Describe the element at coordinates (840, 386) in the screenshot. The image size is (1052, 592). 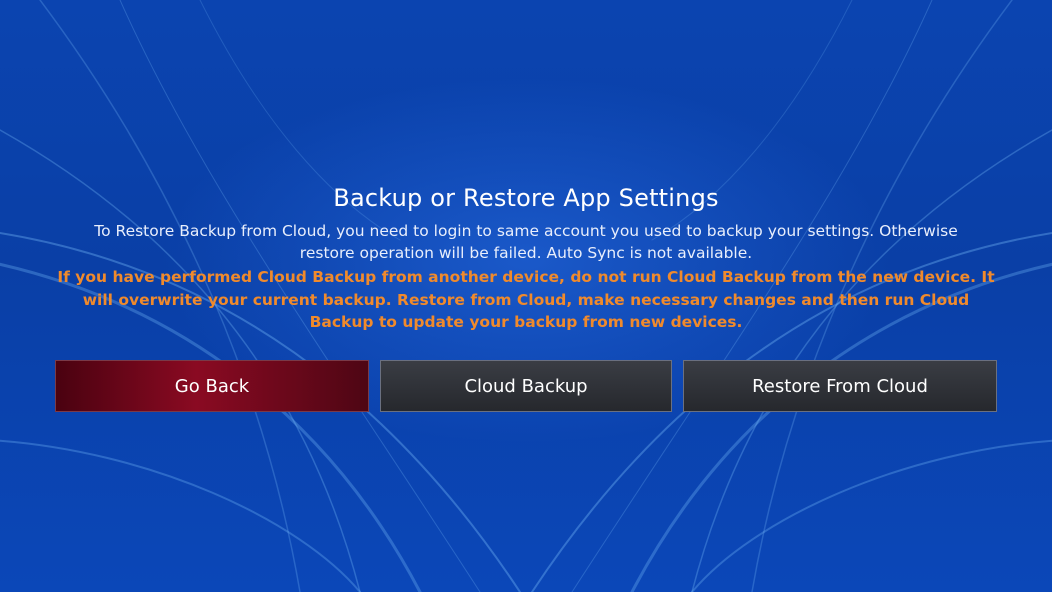
I see `restore-from-cloud-button: Restore From Cloud` at that location.